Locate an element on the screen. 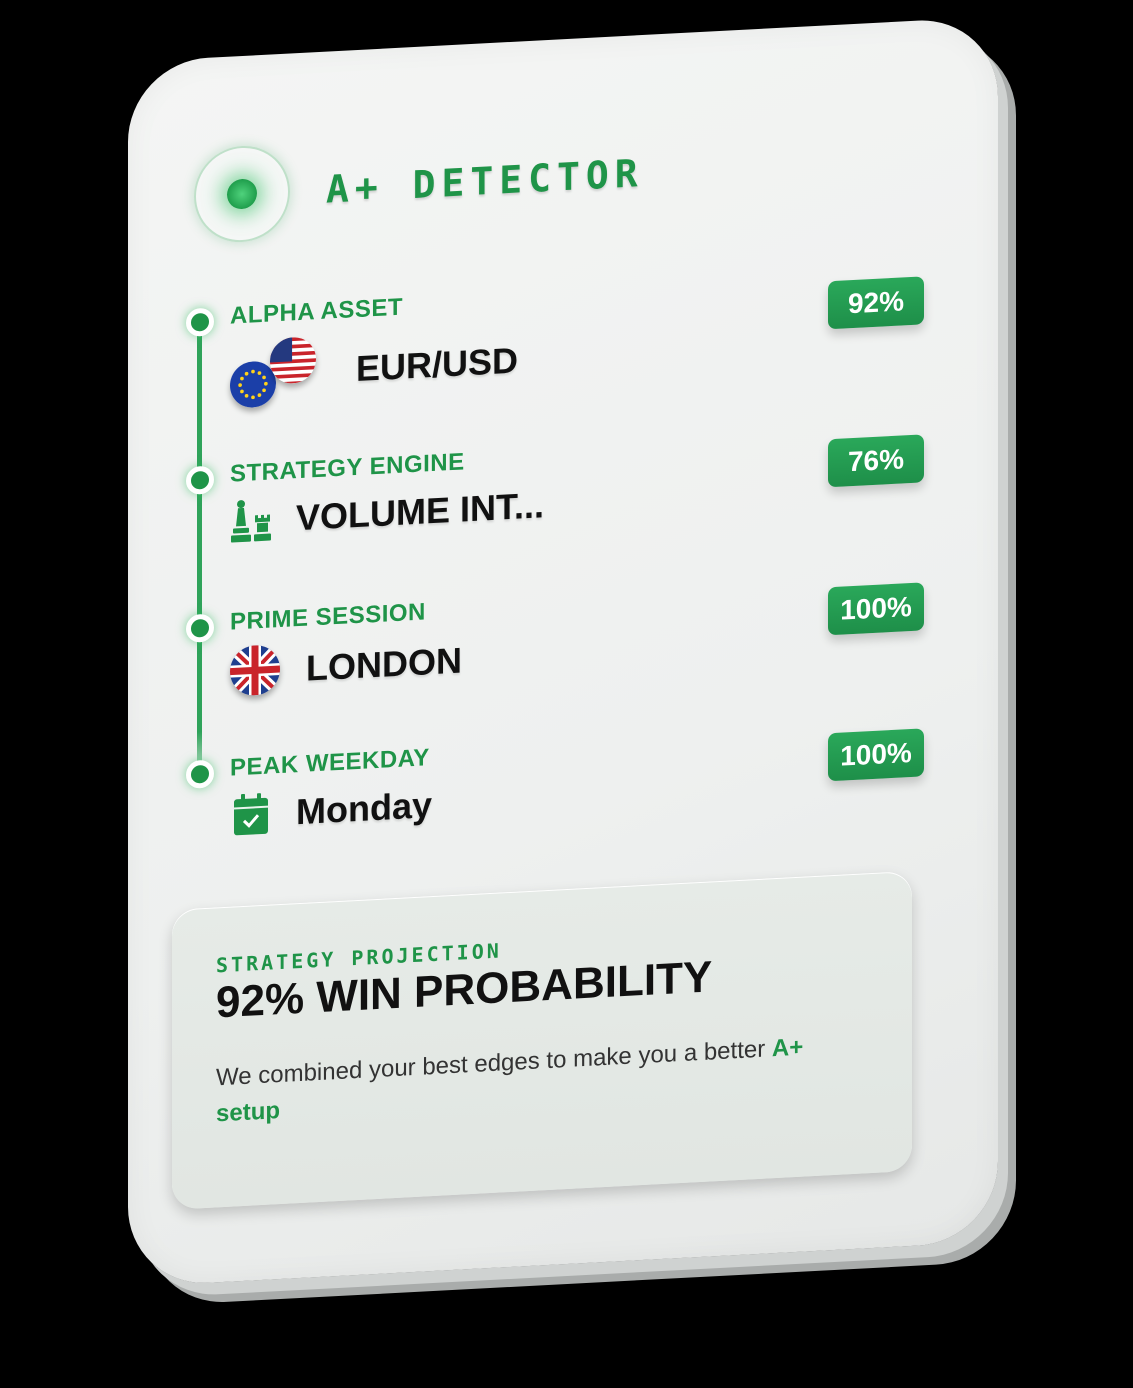 The image size is (1133, 1388). row-value-group: LONDON is located at coordinates (346, 666).